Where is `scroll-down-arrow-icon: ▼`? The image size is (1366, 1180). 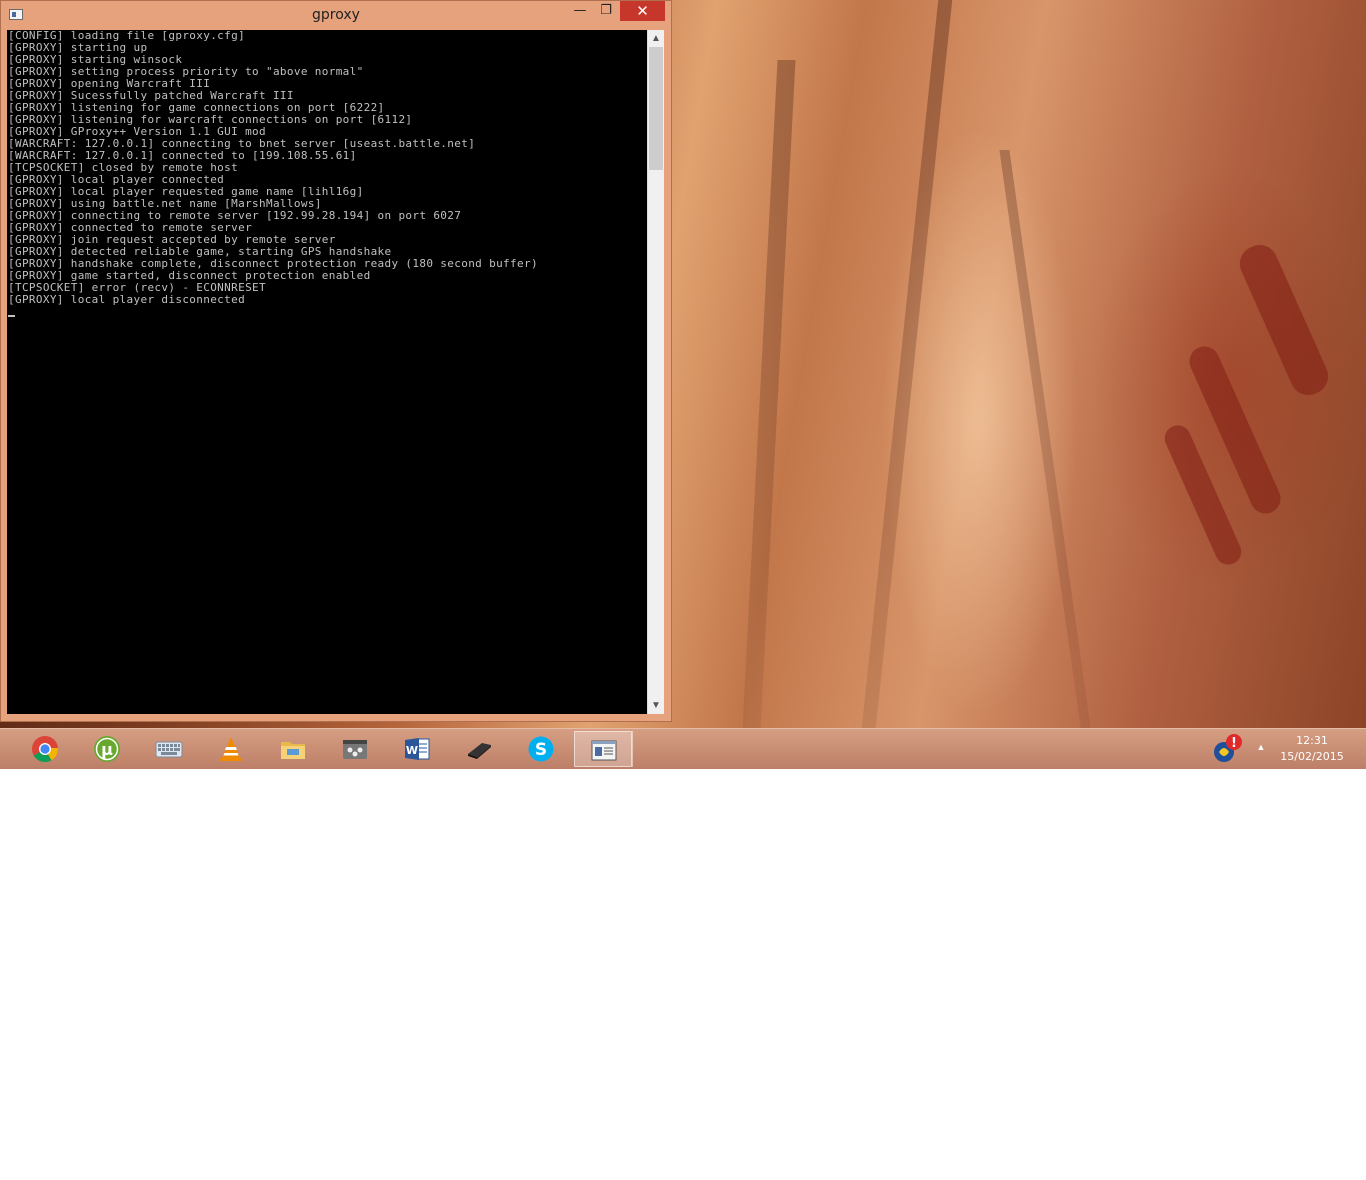
scroll-down-arrow-icon: ▼ is located at coordinates (656, 705).